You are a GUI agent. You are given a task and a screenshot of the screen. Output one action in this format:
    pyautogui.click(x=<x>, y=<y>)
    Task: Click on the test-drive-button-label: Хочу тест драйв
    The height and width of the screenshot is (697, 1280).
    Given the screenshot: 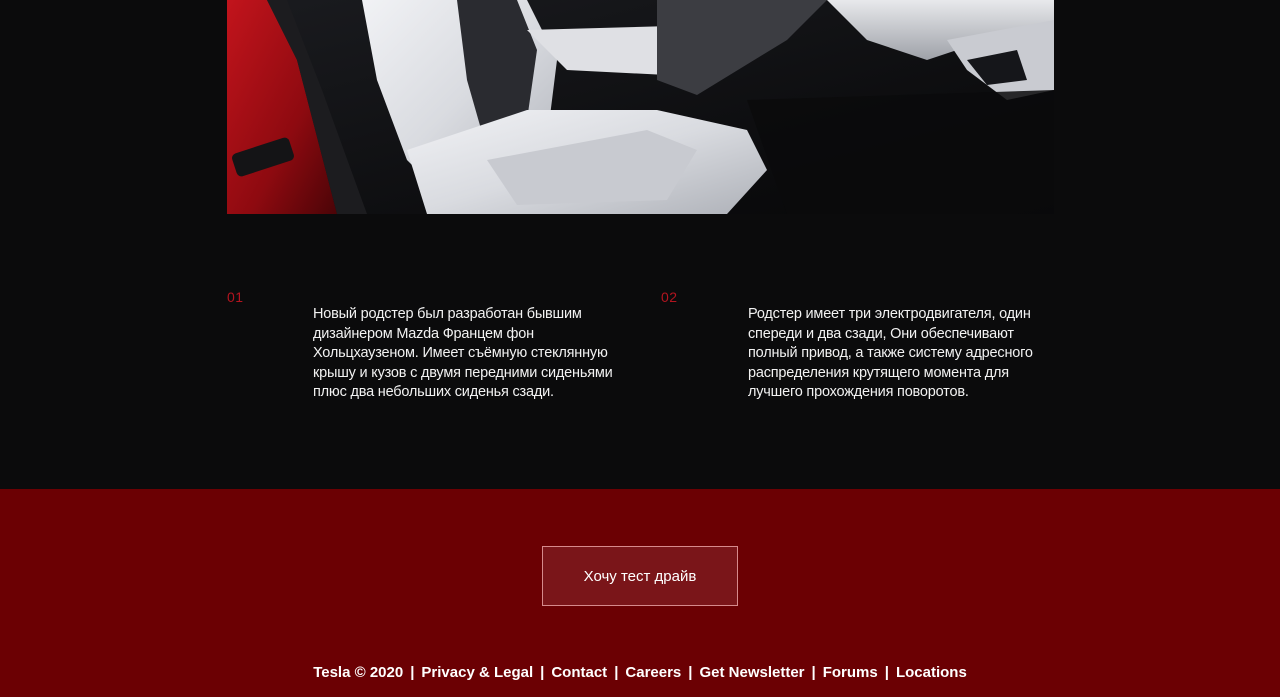 What is the action you would take?
    pyautogui.click(x=640, y=576)
    